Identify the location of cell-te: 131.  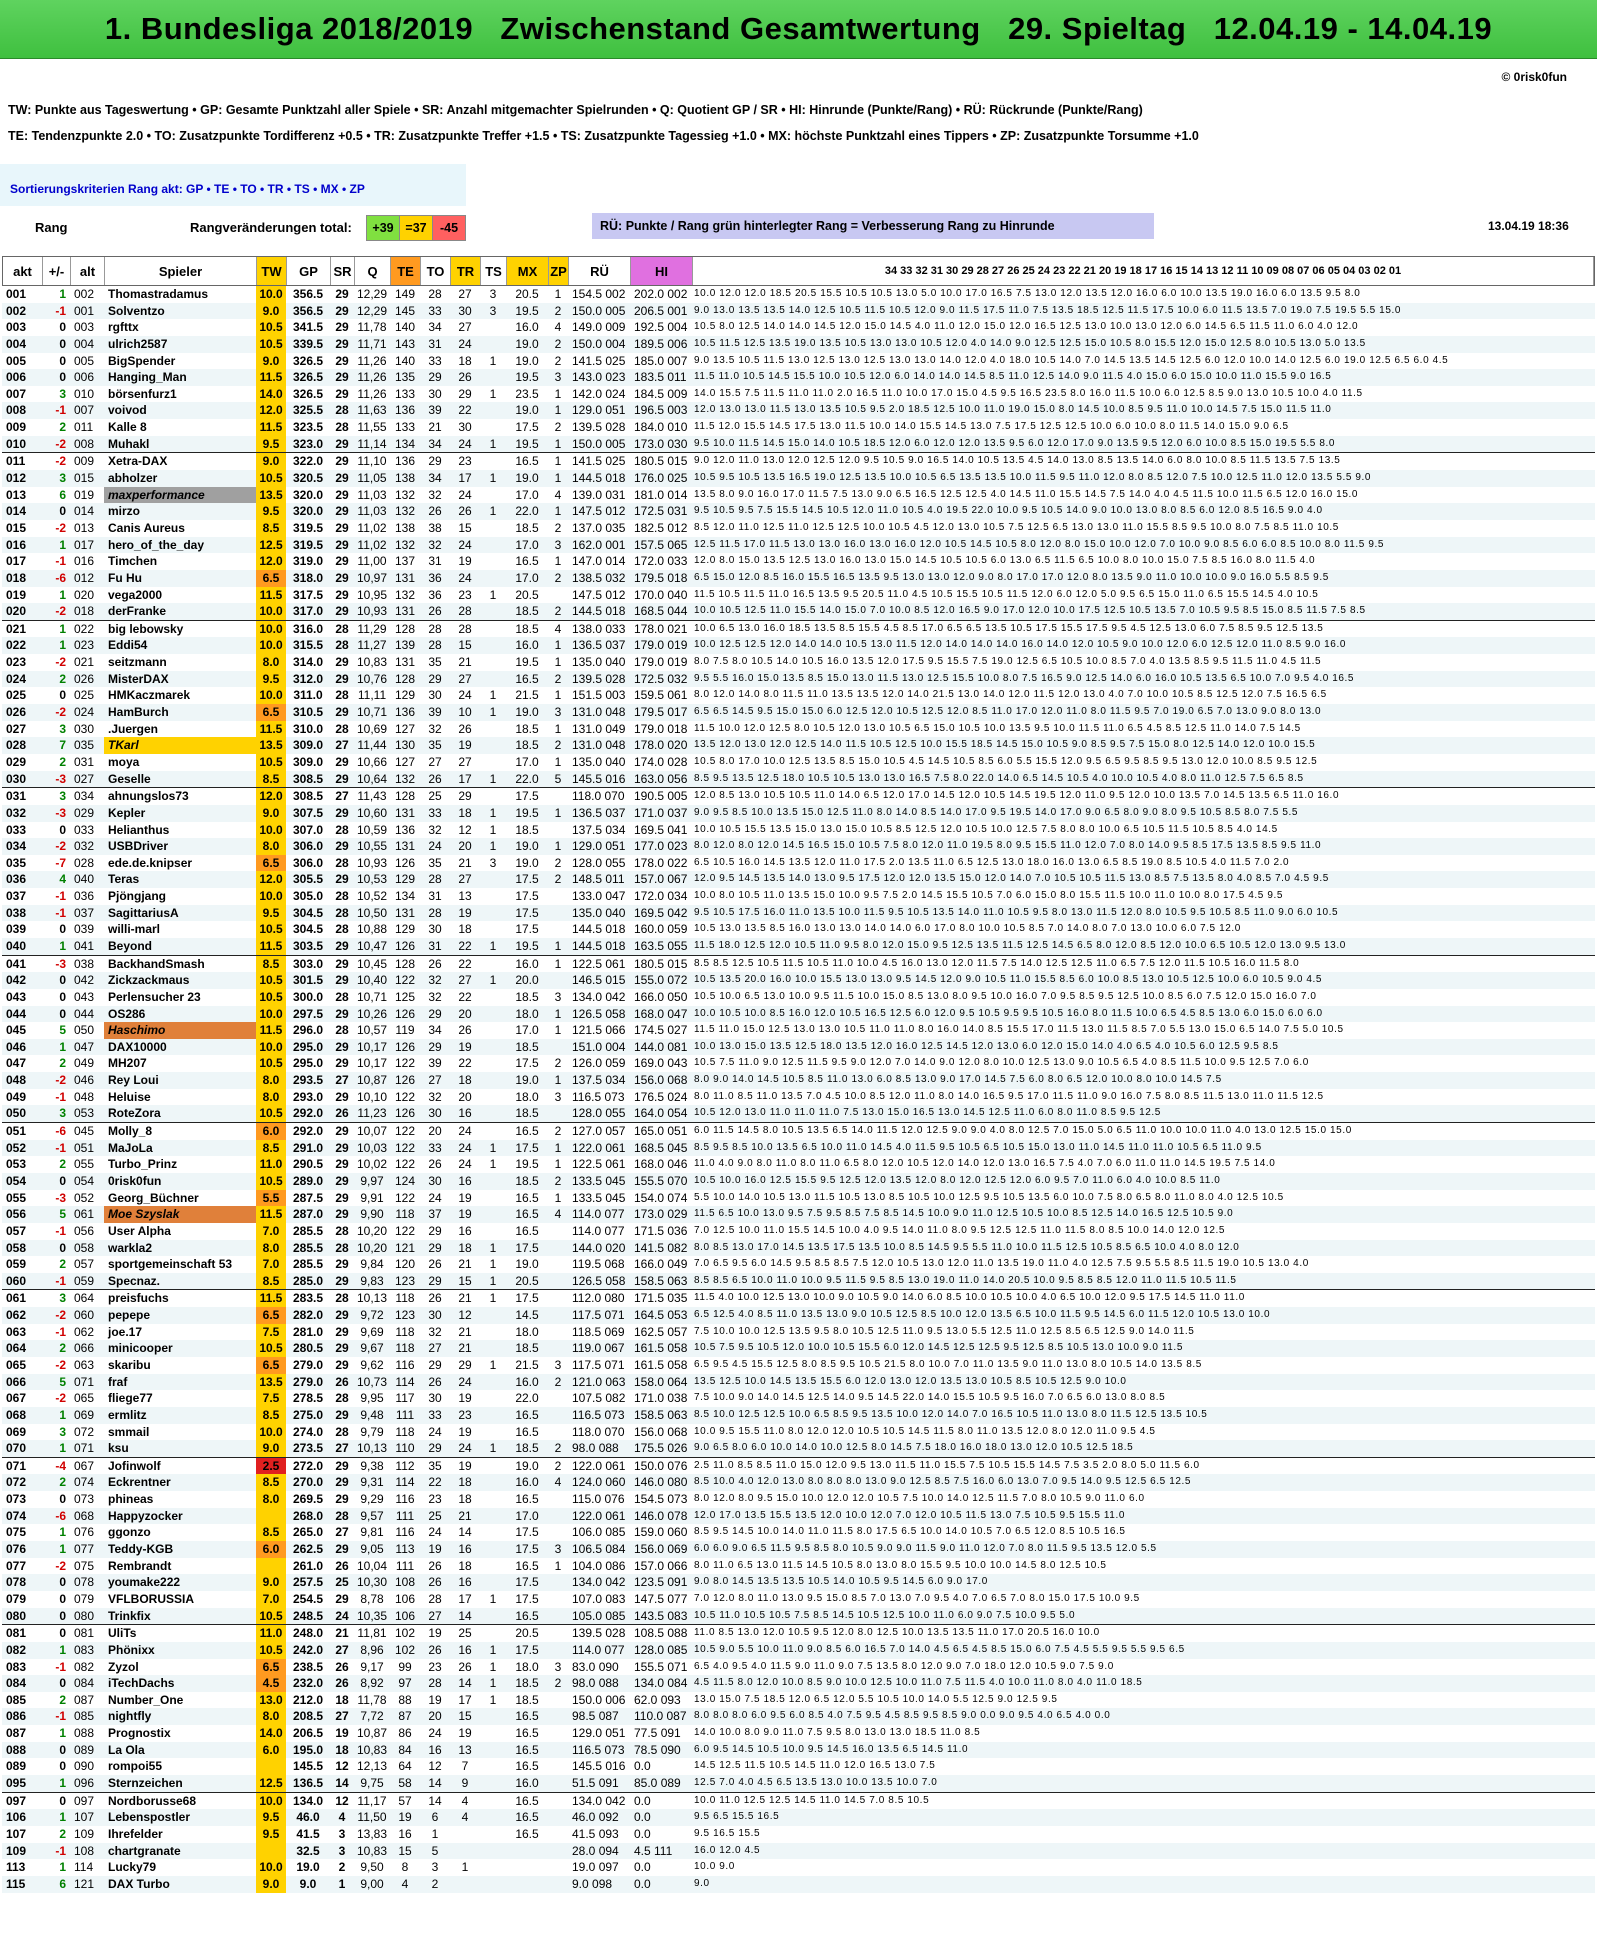
(405, 662).